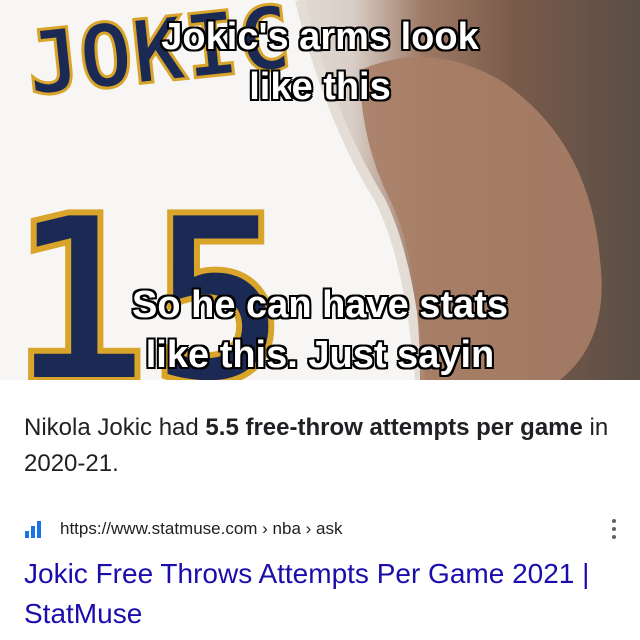 This screenshot has width=640, height=640. I want to click on result-source: https://www.statmuse.com › nba › ask, so click(324, 529).